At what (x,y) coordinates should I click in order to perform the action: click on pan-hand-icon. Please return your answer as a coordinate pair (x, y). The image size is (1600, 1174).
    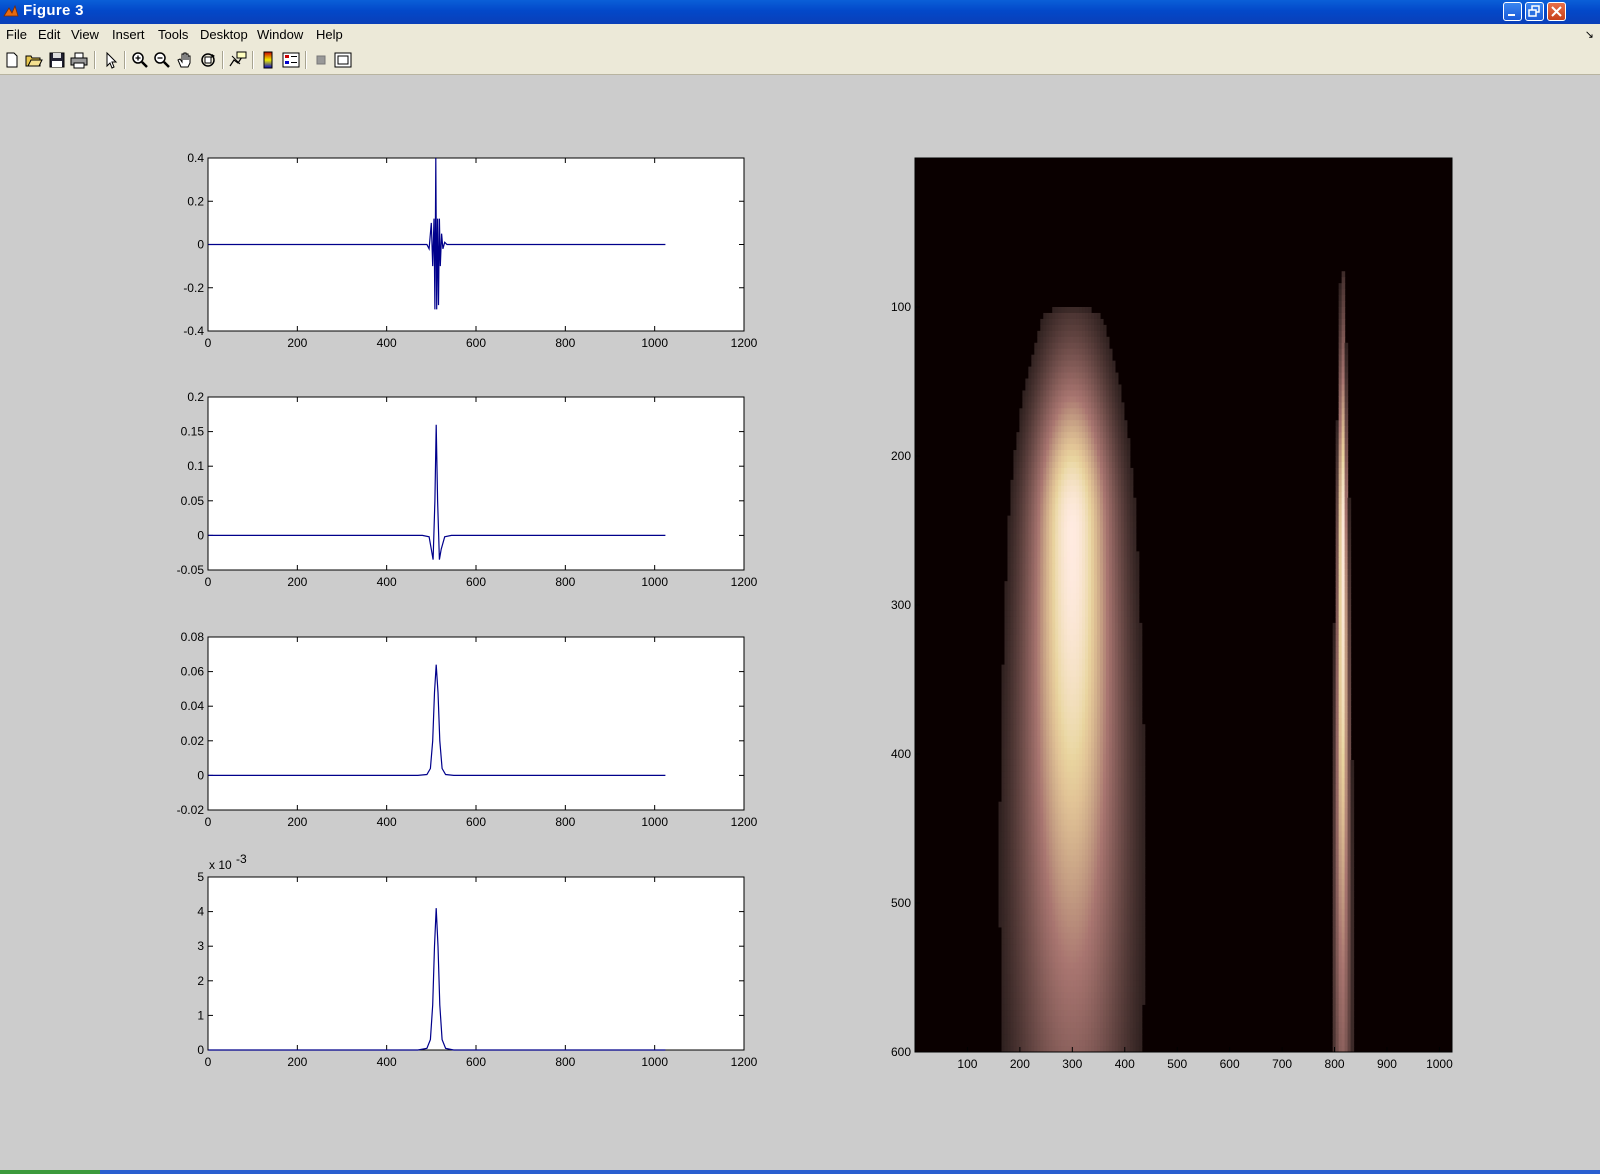
    Looking at the image, I should click on (185, 60).